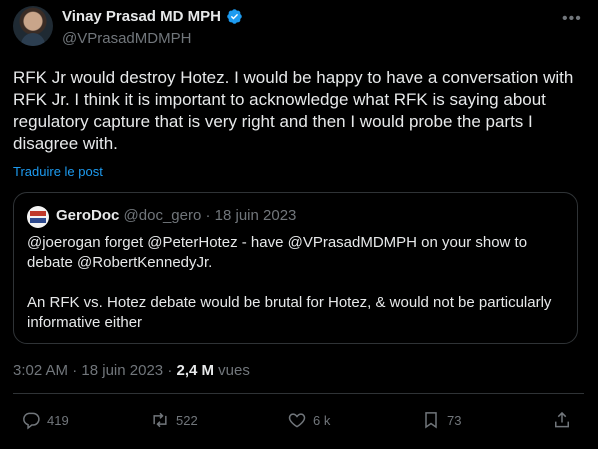  I want to click on tweet-date: 18 juin 2023, so click(122, 370).